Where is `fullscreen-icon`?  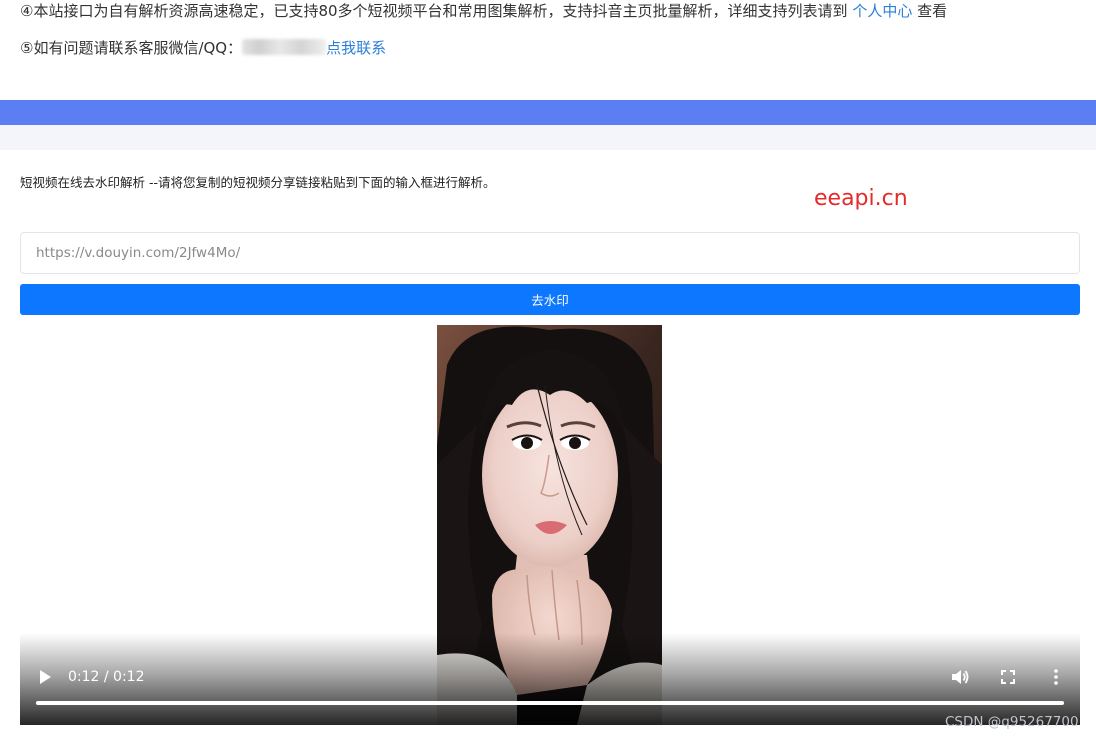 fullscreen-icon is located at coordinates (1008, 677).